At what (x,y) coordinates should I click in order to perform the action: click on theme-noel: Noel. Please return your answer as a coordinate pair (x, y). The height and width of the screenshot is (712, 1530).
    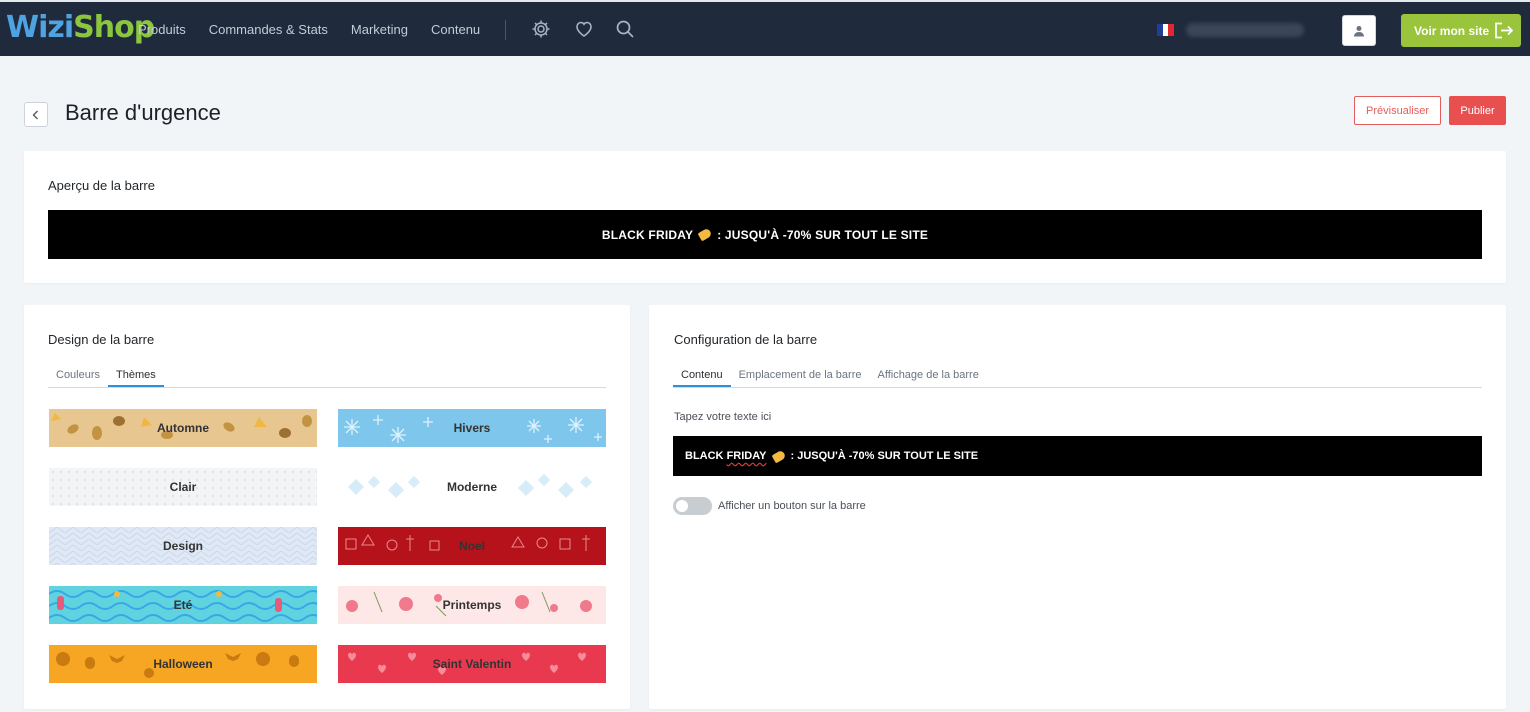
    Looking at the image, I should click on (472, 546).